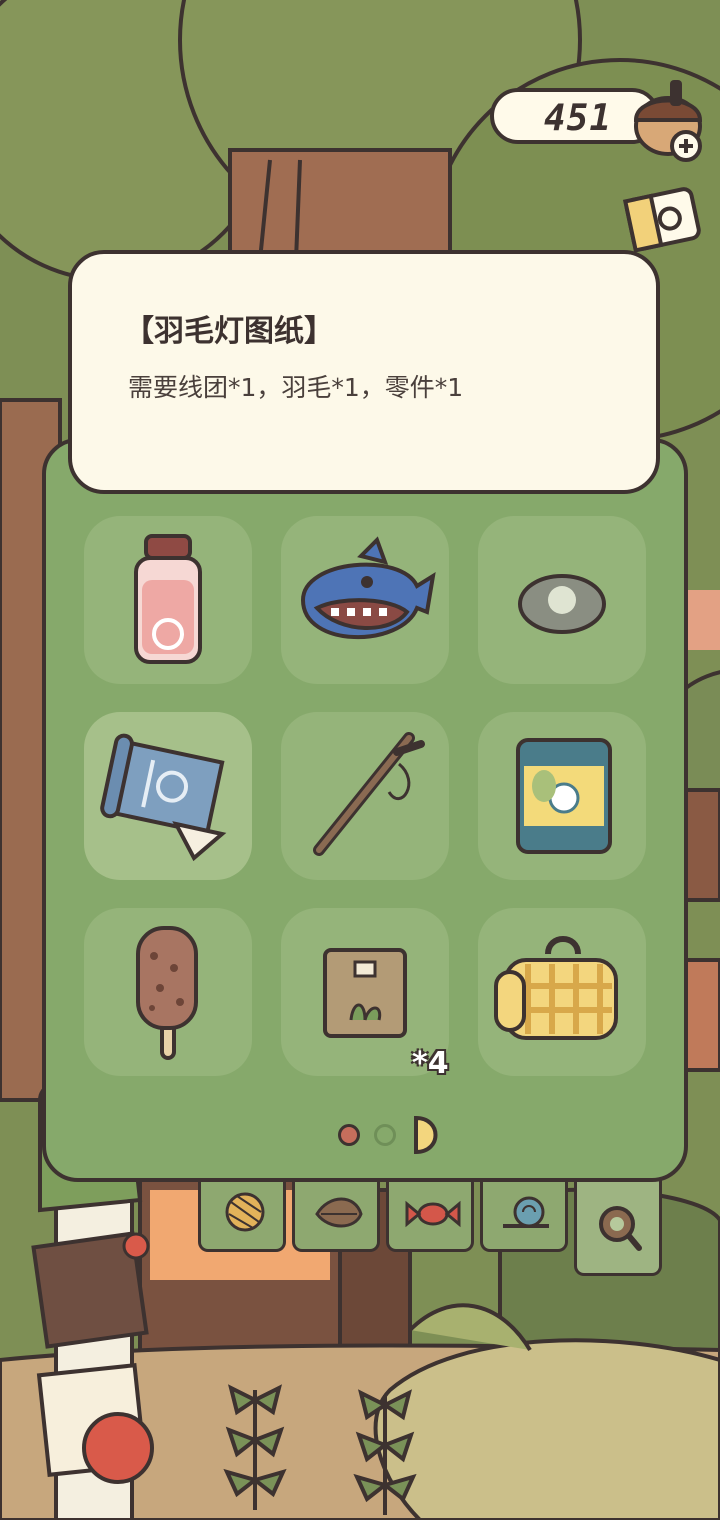 The image size is (720, 1520). I want to click on tab-leaf, so click(336, 1215).